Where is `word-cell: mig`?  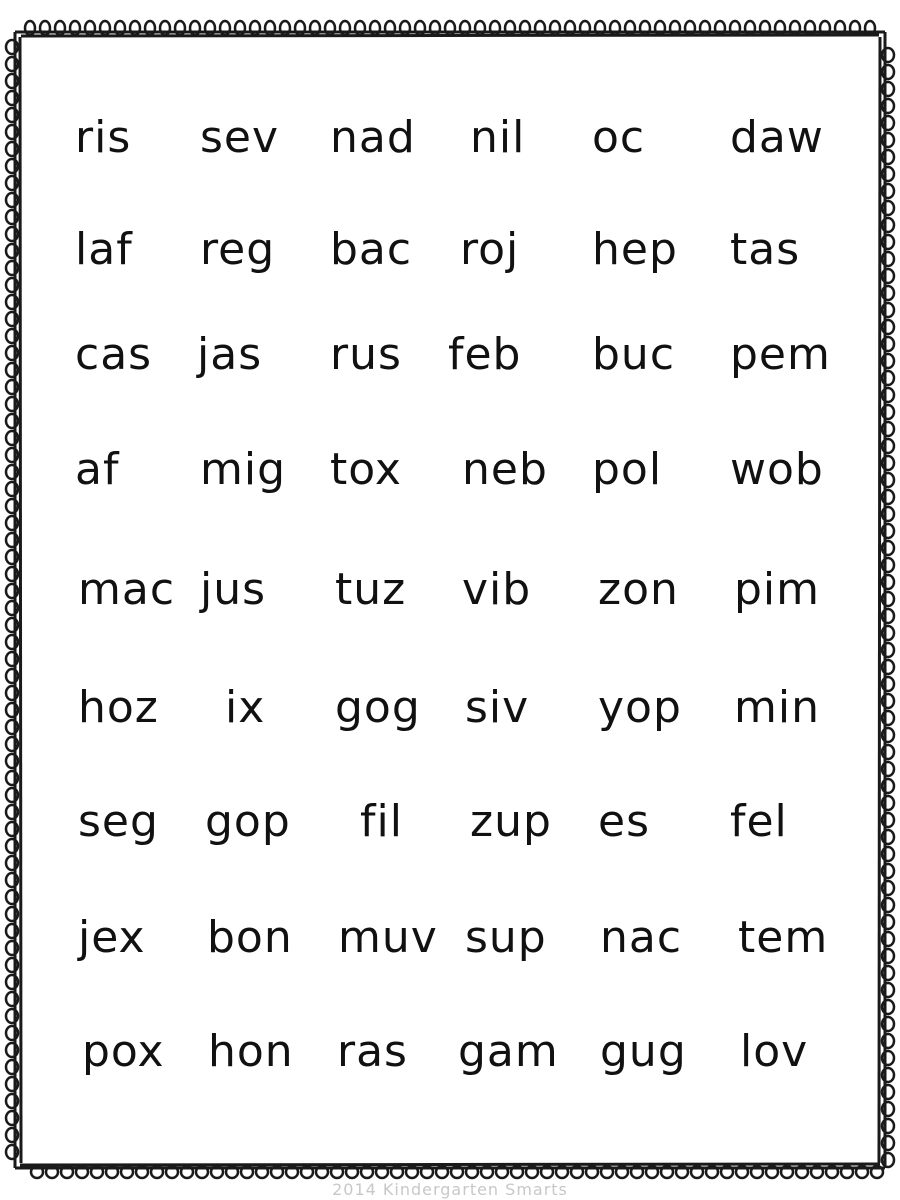
word-cell: mig is located at coordinates (243, 469).